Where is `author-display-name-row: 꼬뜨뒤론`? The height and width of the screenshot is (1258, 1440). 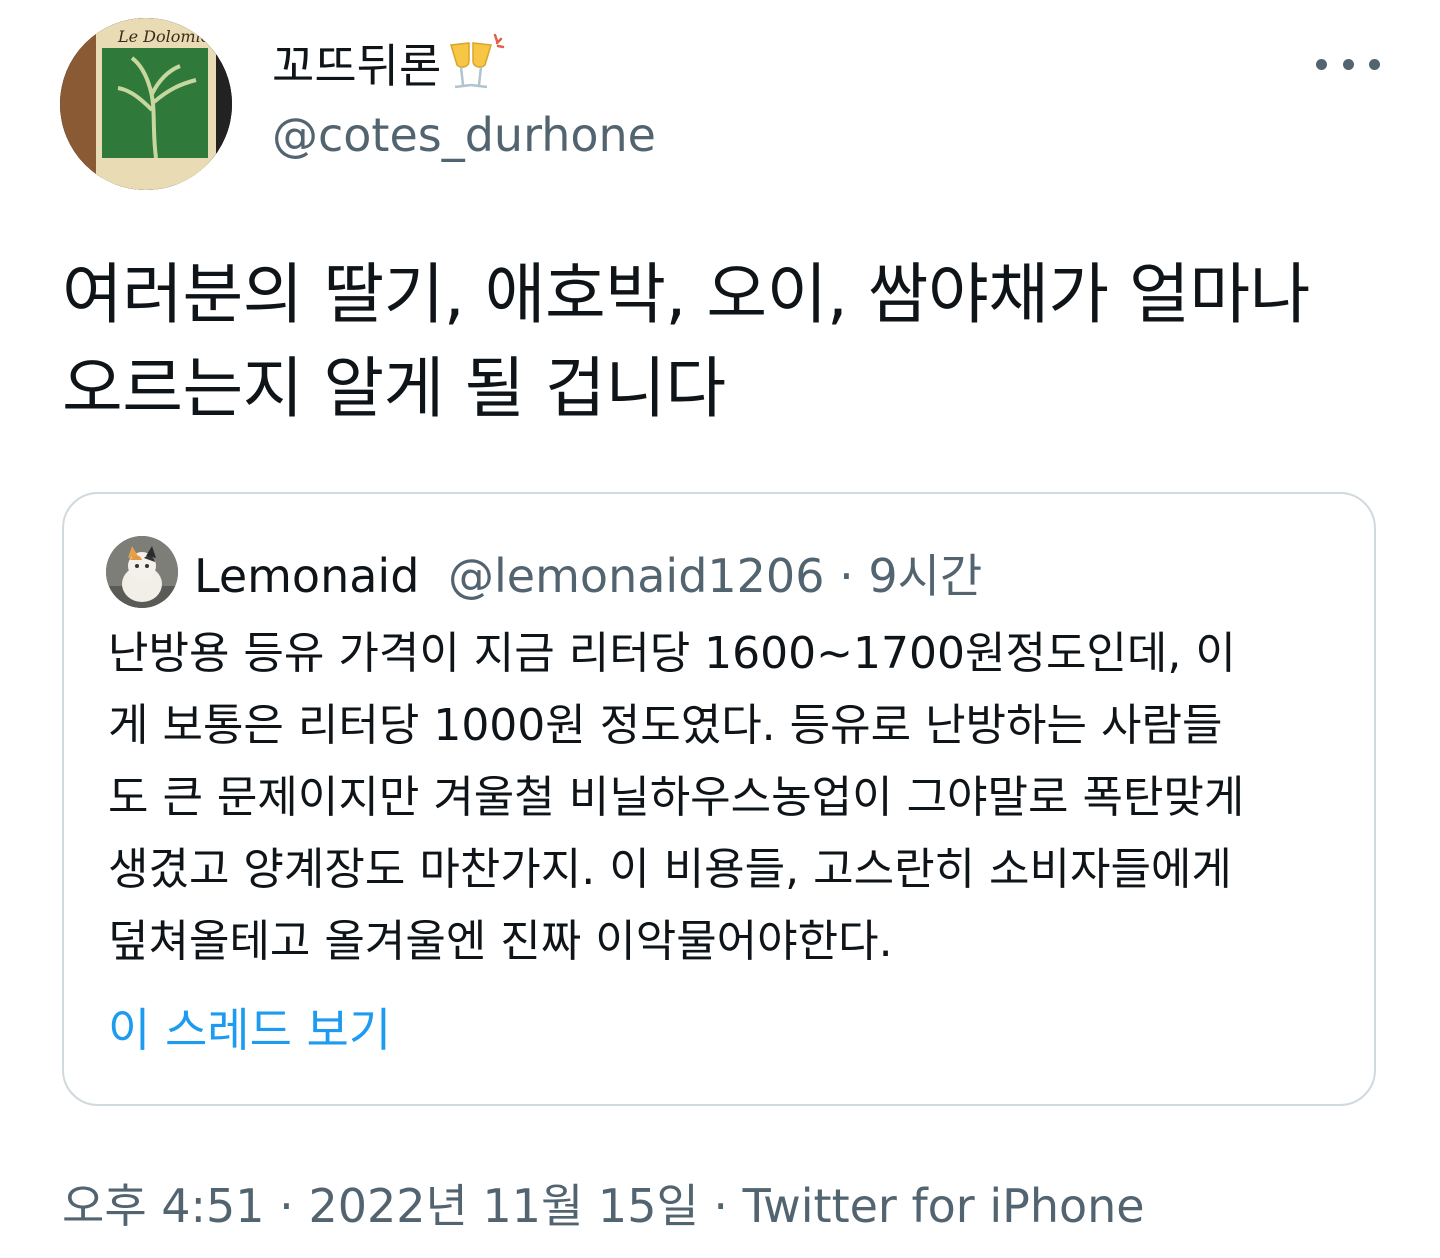
author-display-name-row: 꼬뜨뒤론 is located at coordinates (389, 63).